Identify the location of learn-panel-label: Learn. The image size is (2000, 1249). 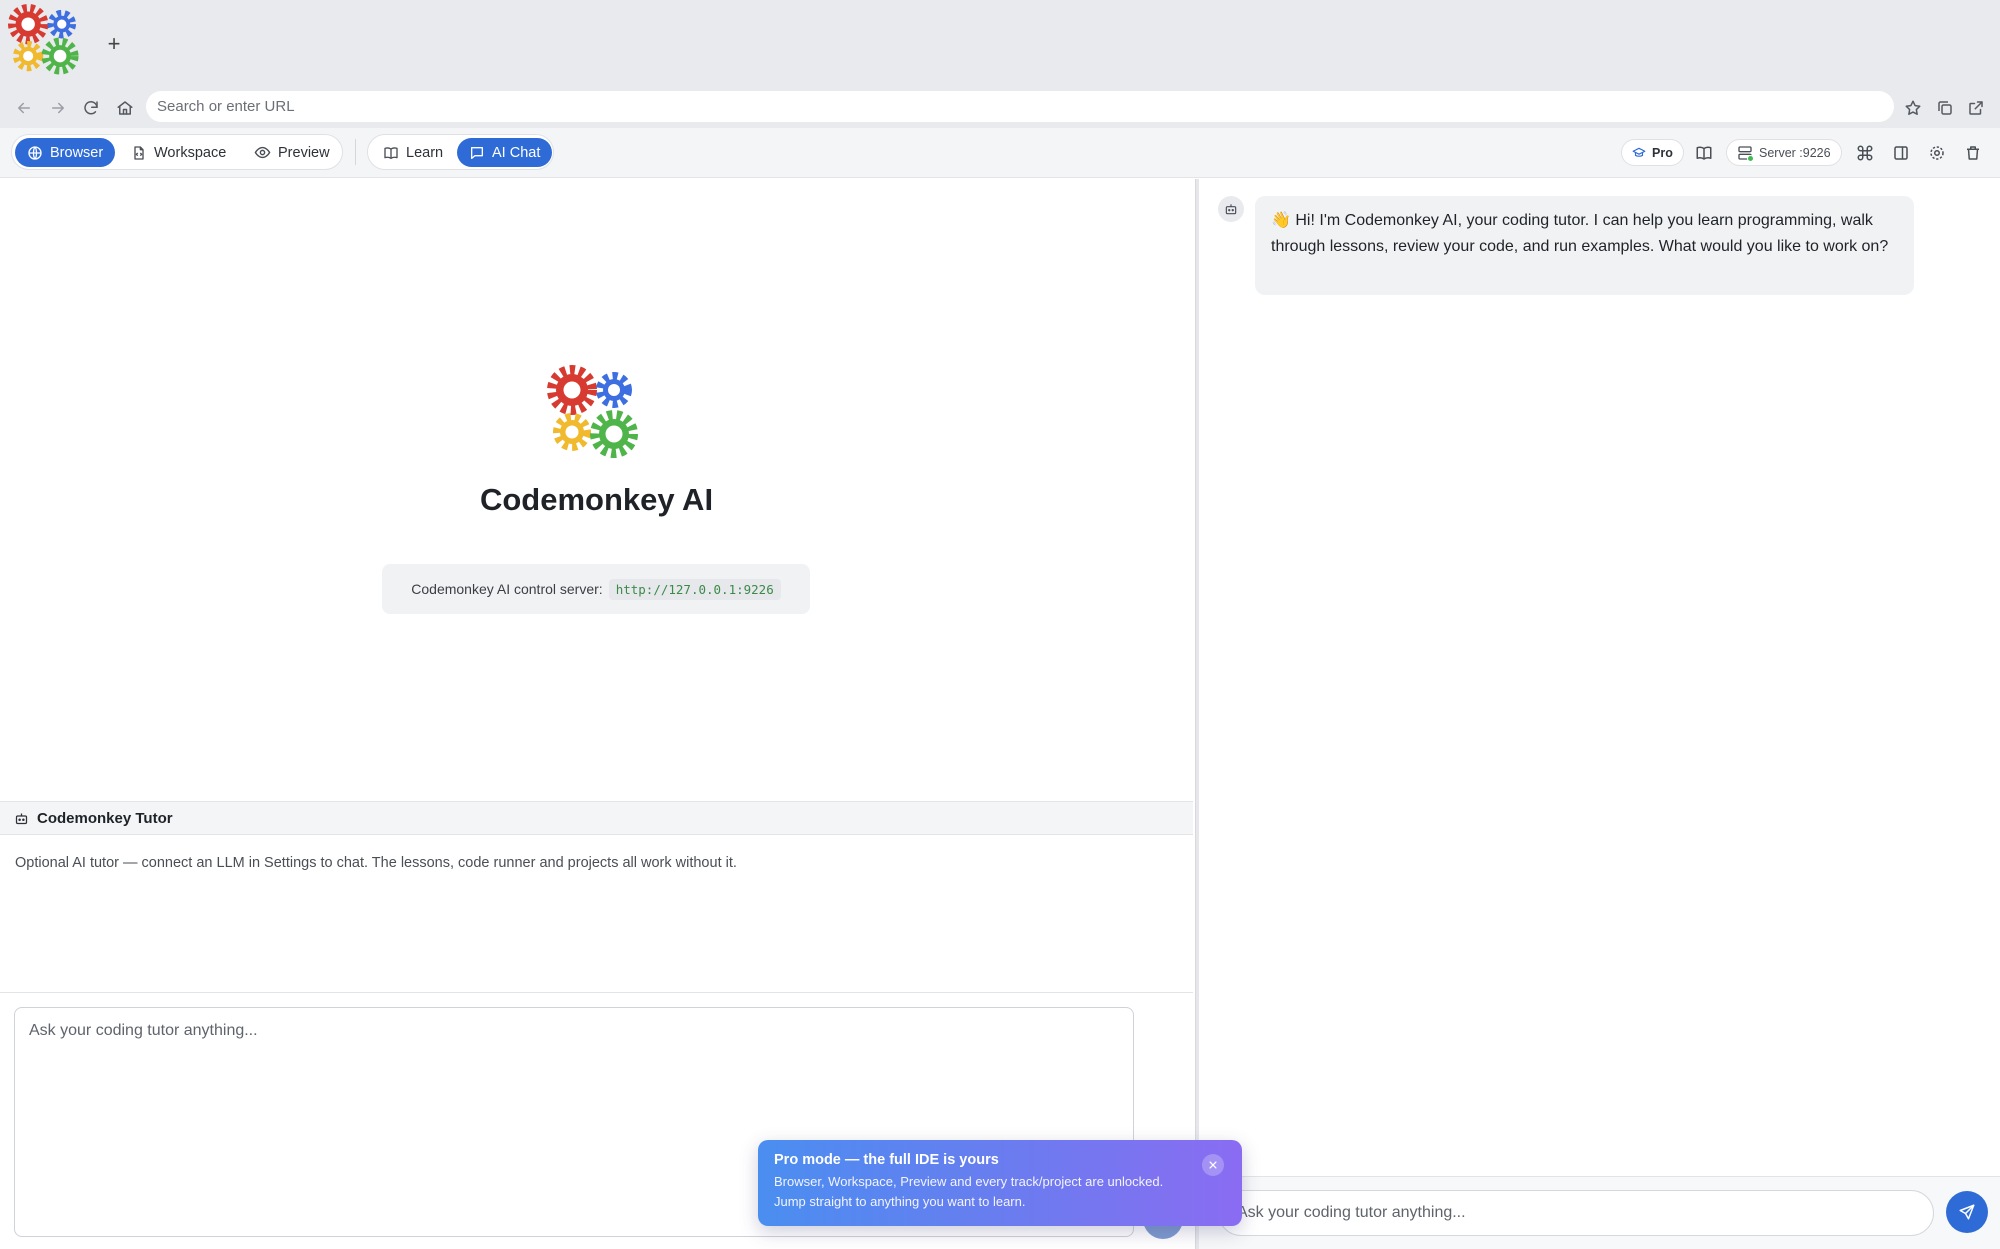
(425, 152).